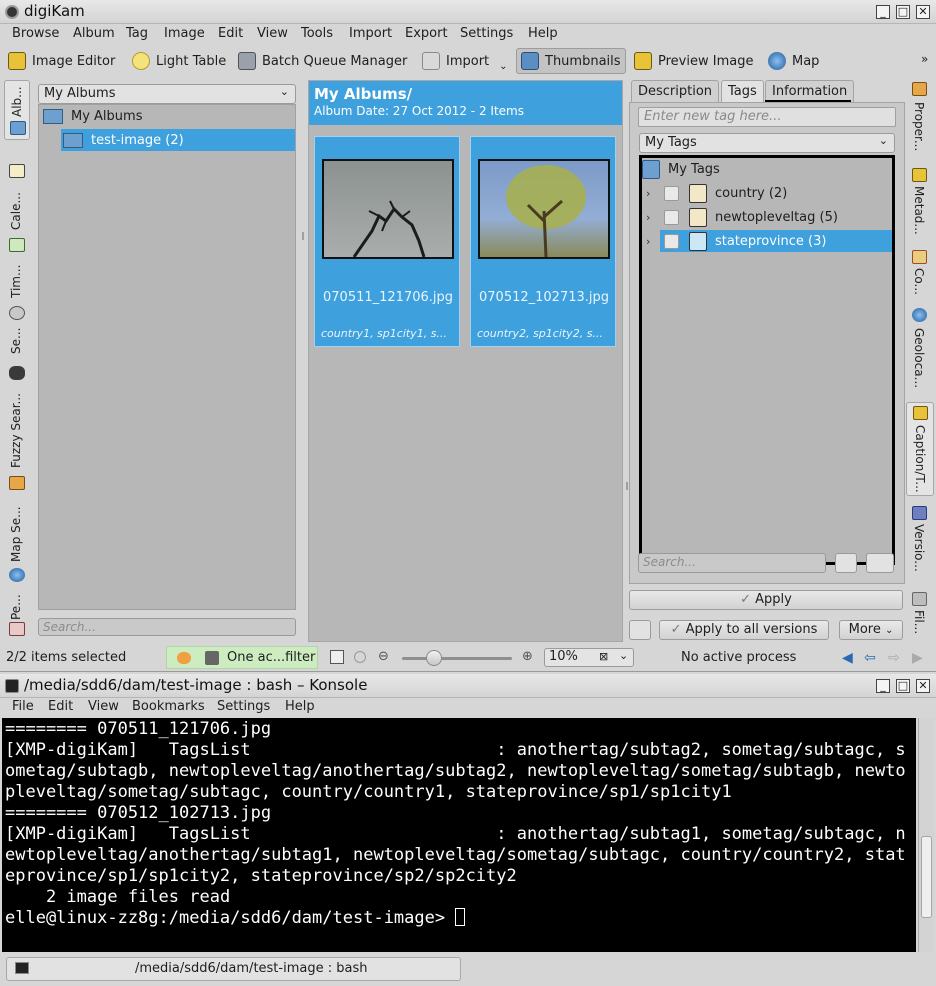  I want to click on tag-add-icon, so click(880, 563).